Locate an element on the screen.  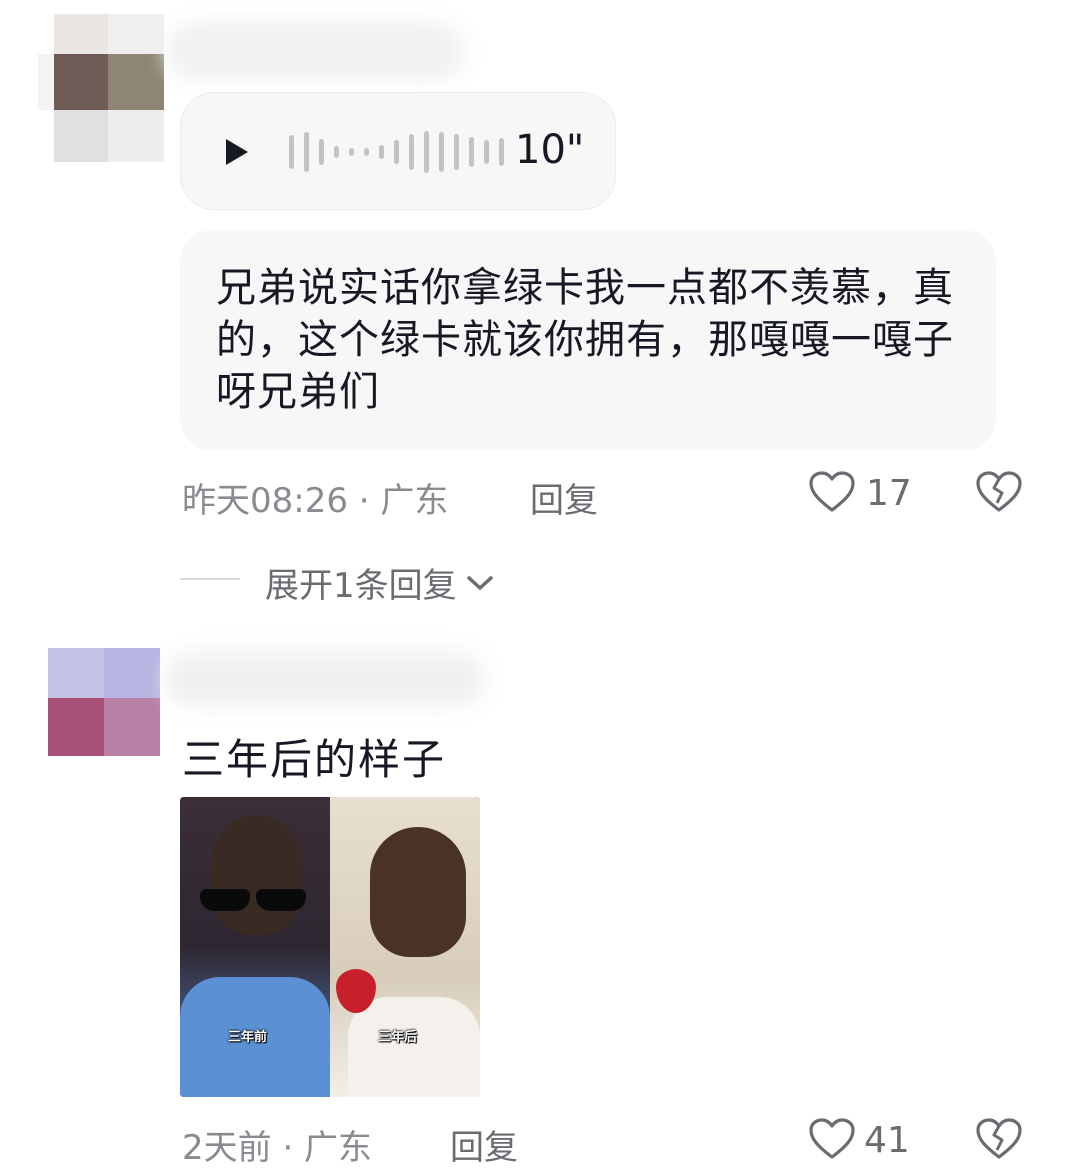
comment-time-location: 2天前 · 广东 is located at coordinates (277, 1148).